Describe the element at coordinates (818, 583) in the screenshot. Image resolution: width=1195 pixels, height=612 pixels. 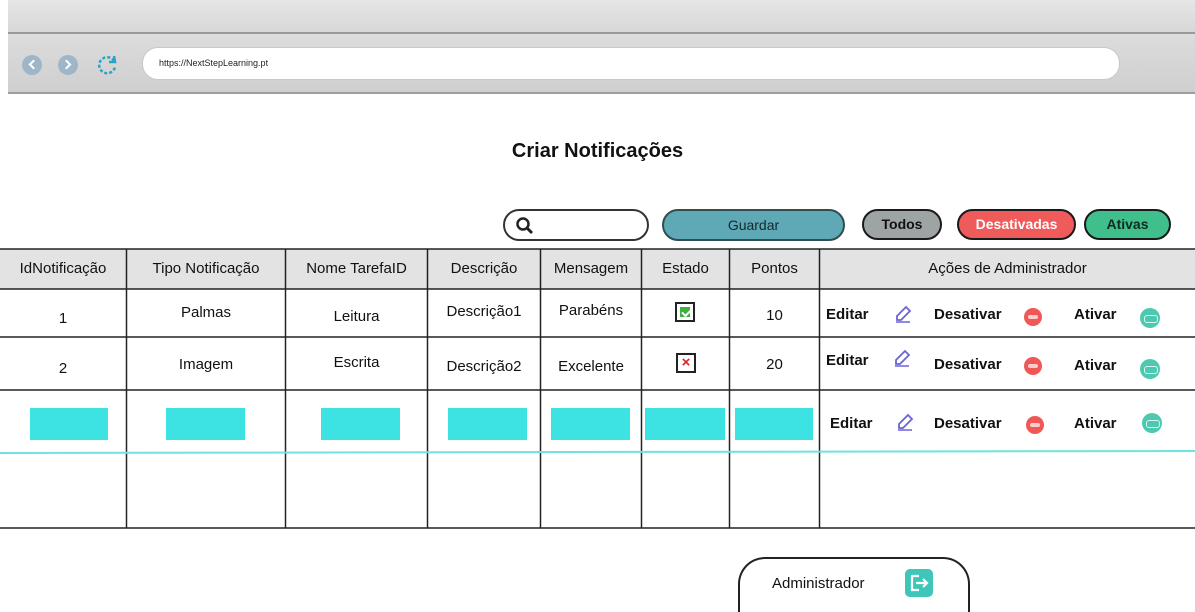
I see `administrator-label: Administrador` at that location.